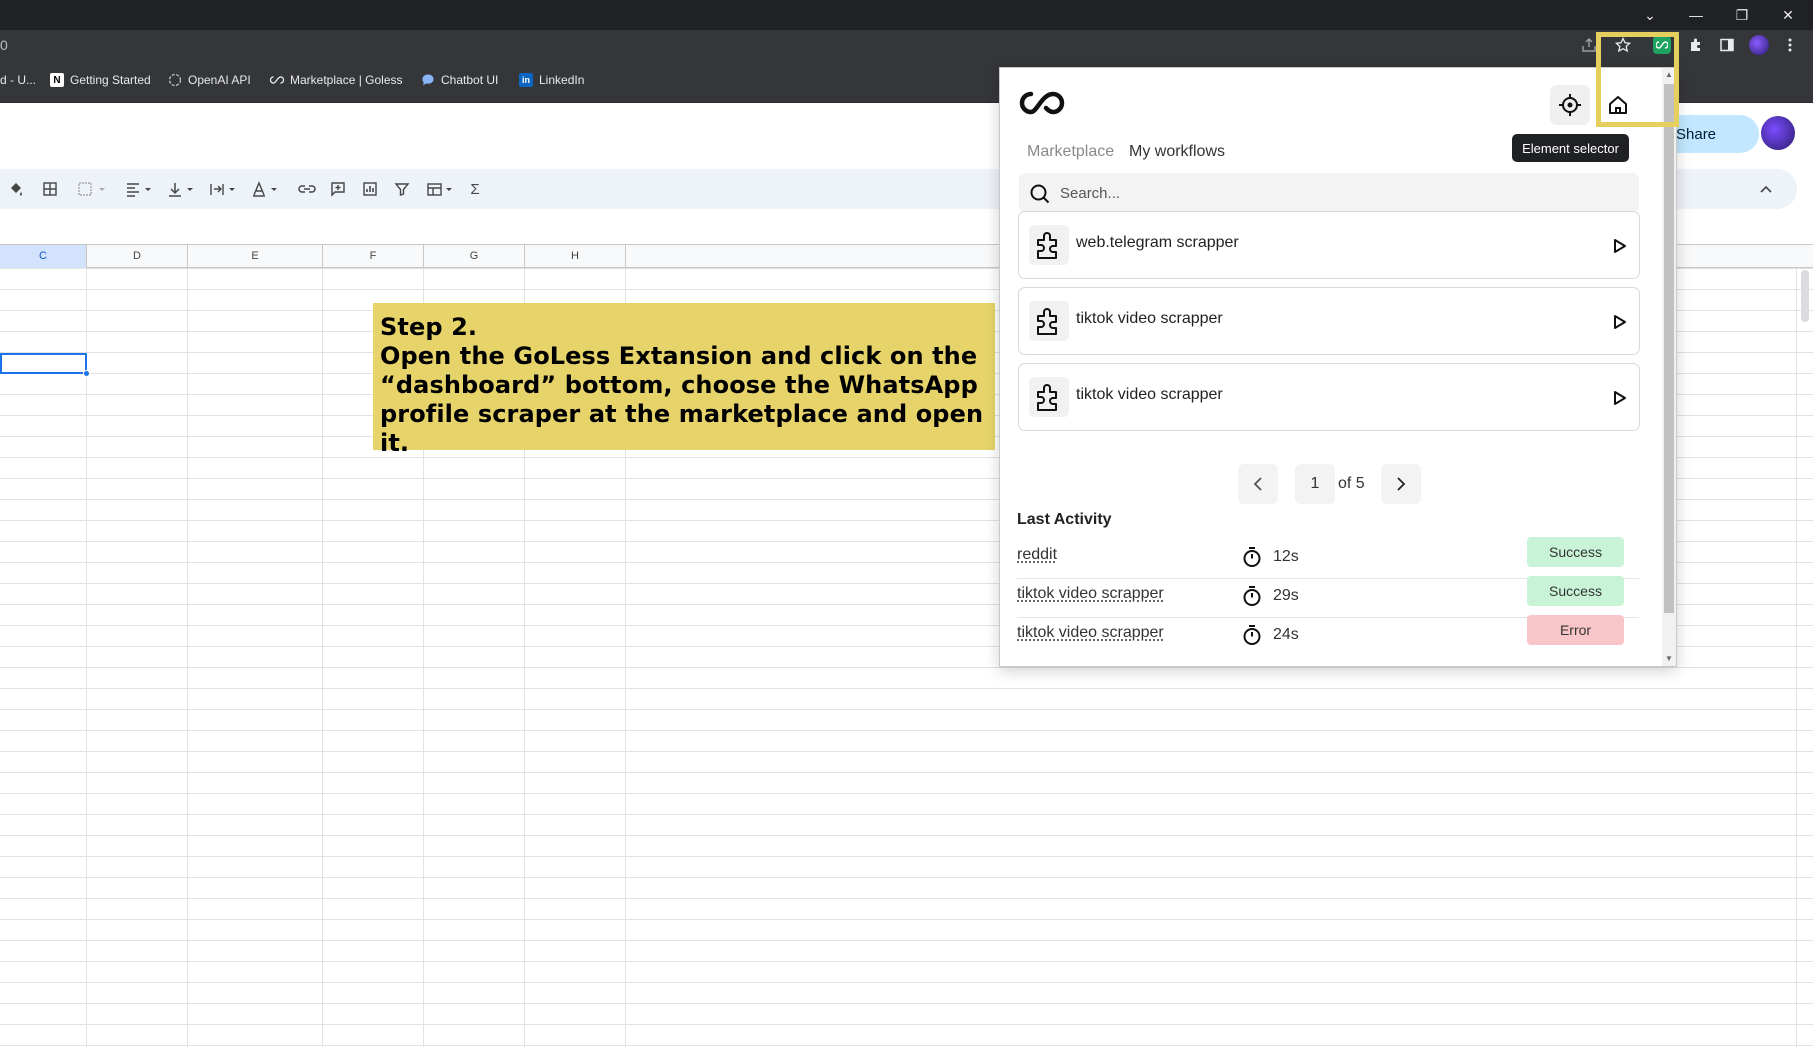  I want to click on element-selector-tooltip: Element selector, so click(1570, 148).